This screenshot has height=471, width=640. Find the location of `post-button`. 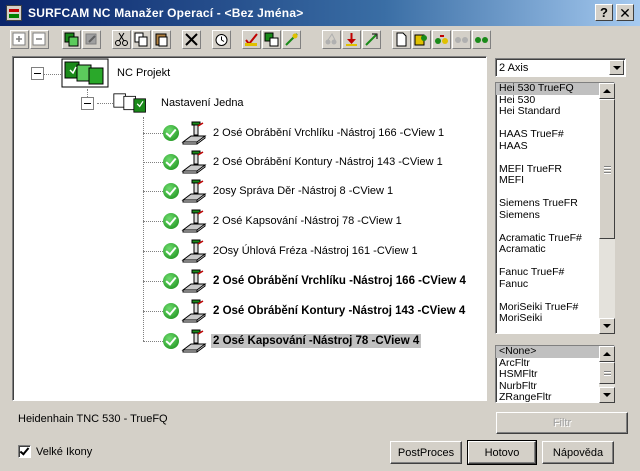

post-button is located at coordinates (421, 39).